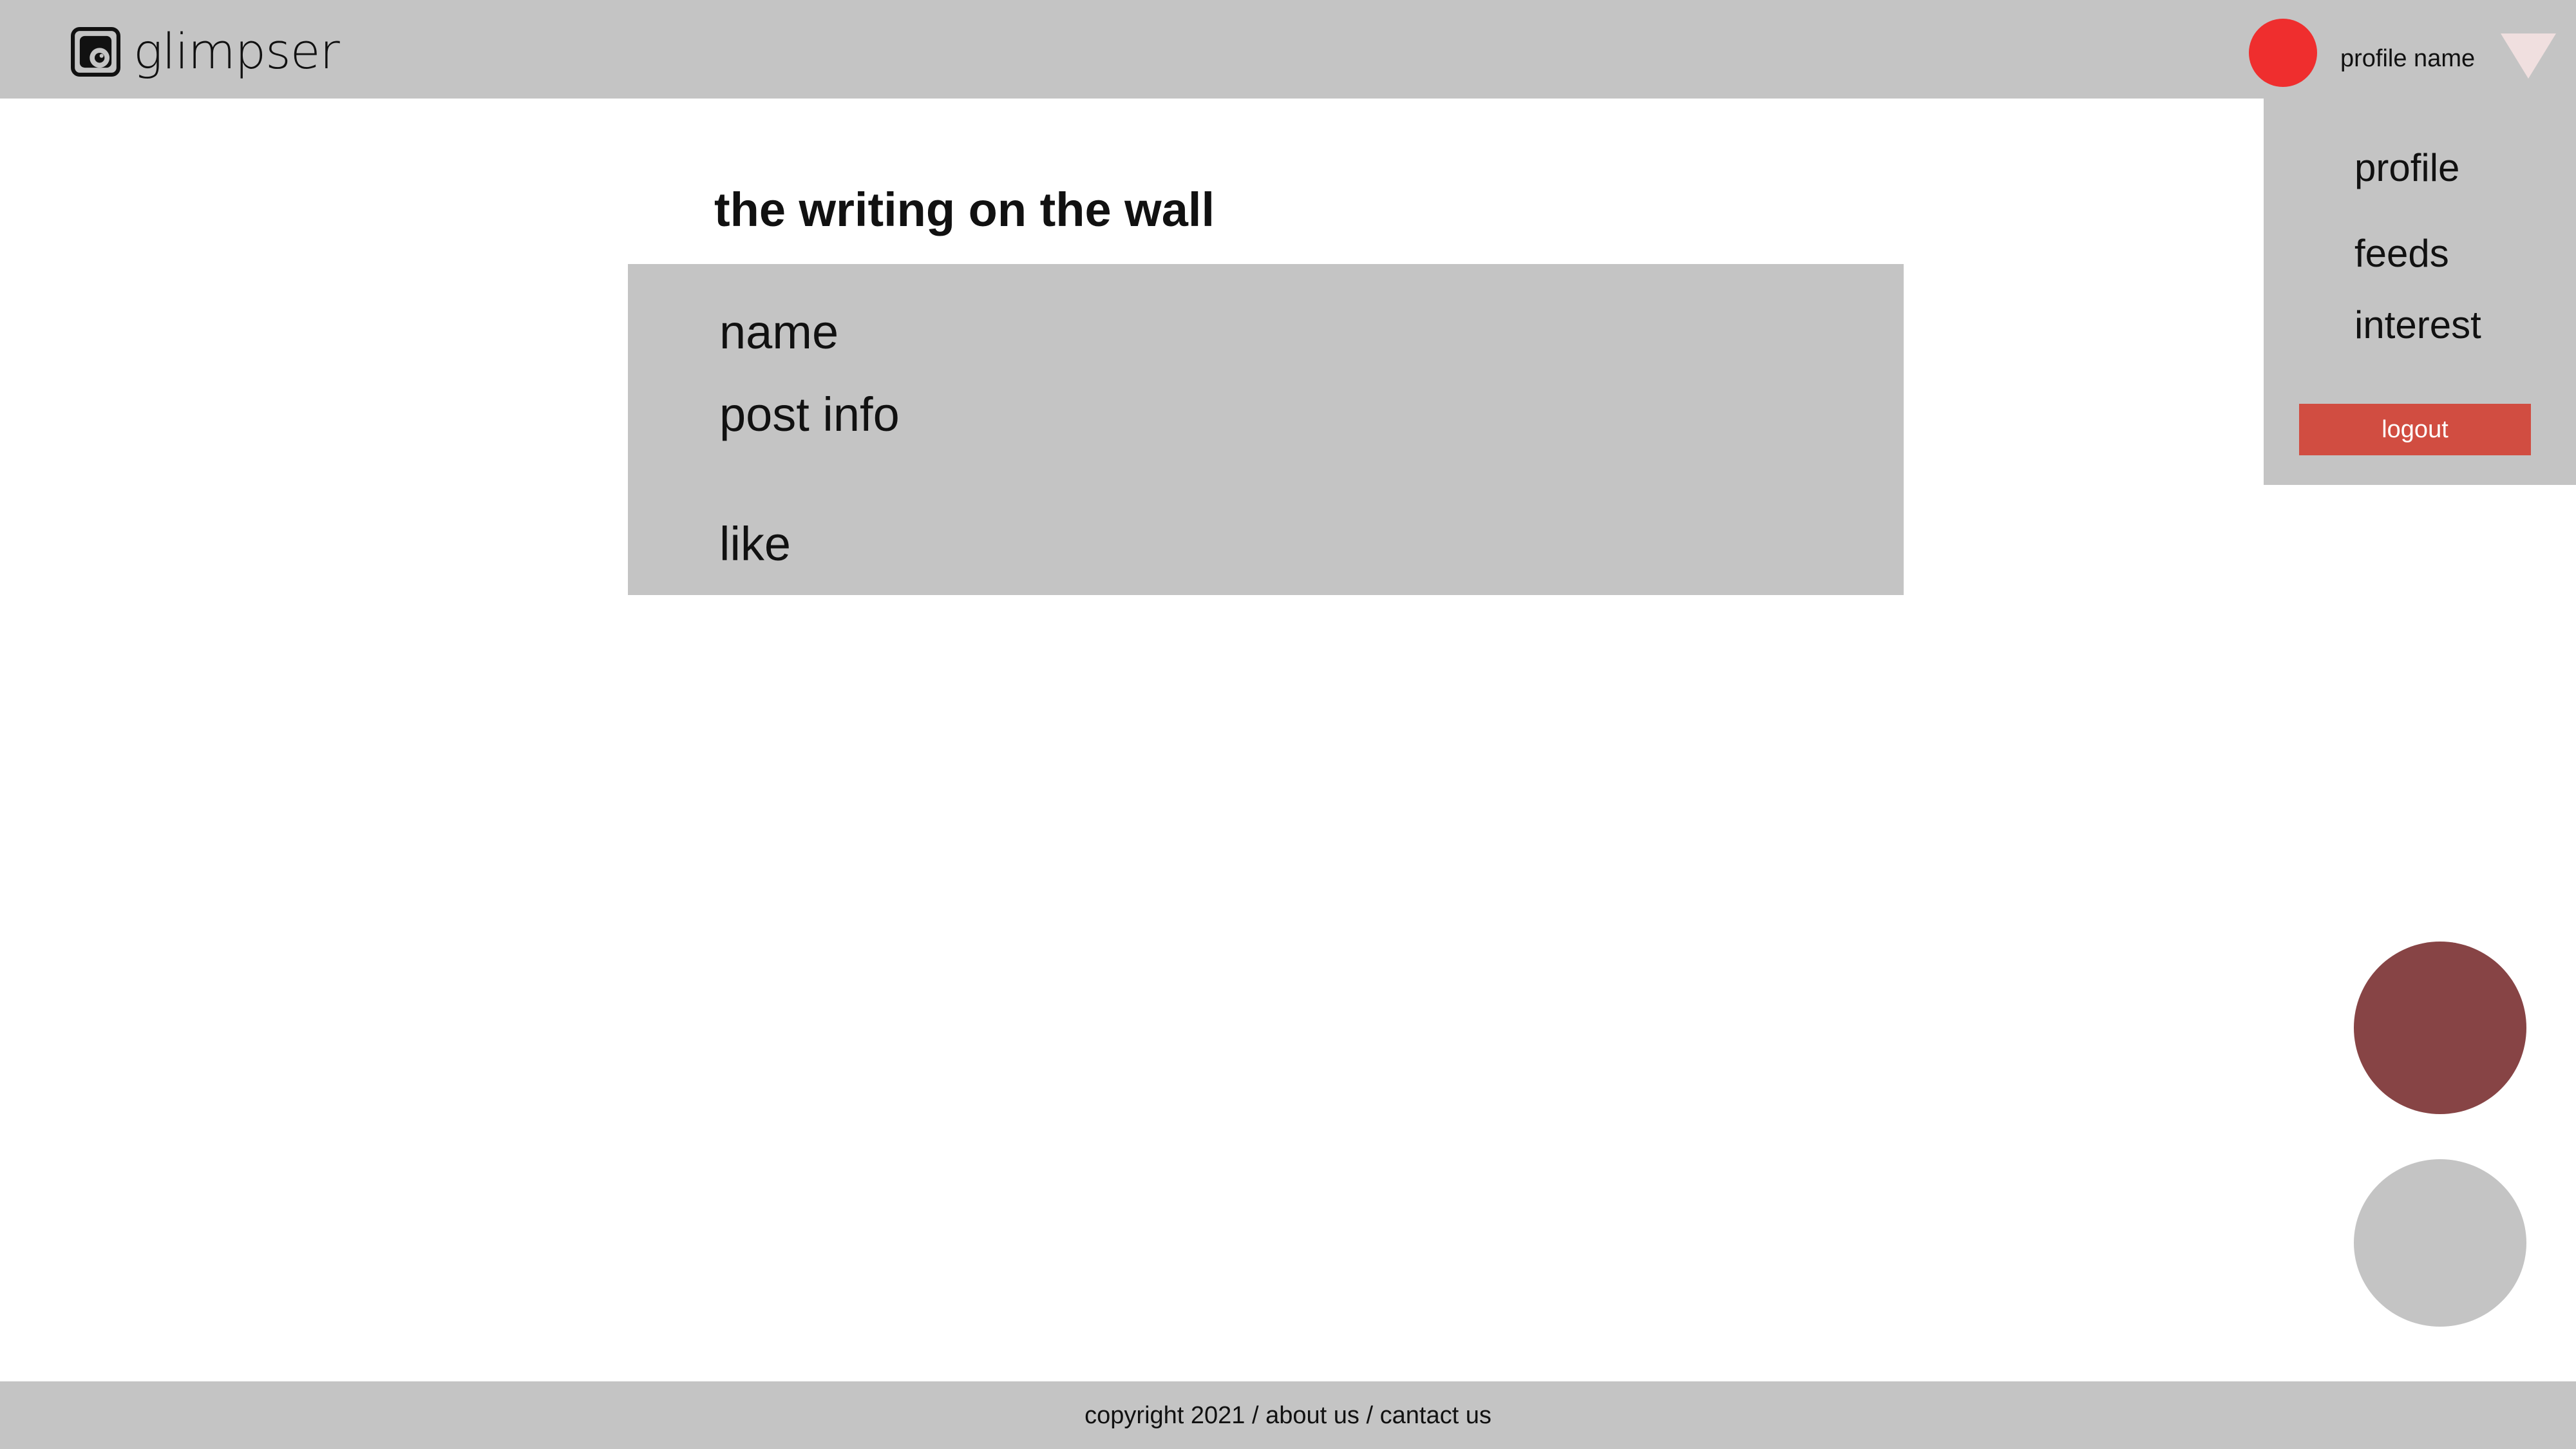 The height and width of the screenshot is (1449, 2576). Describe the element at coordinates (1312, 1415) in the screenshot. I see `about-us-link: about us` at that location.